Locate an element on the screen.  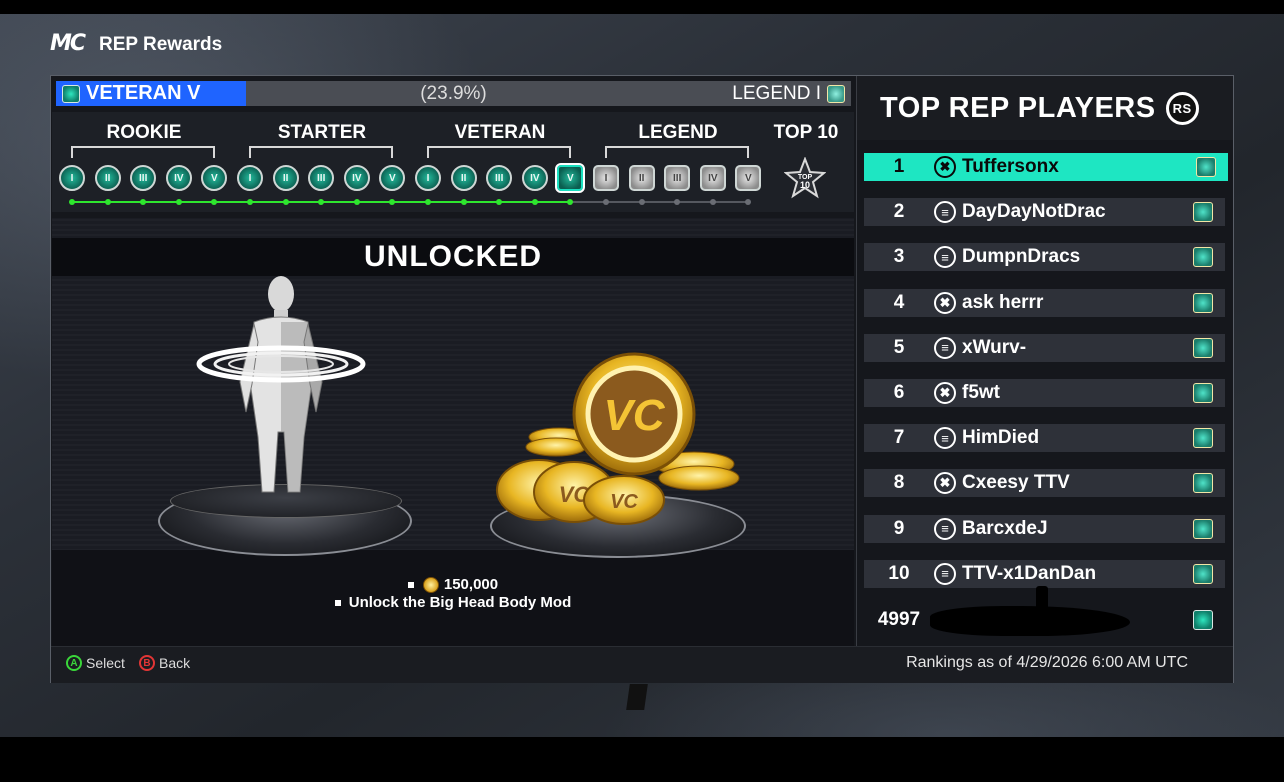
tier-badge-veteran-2: II is located at coordinates (463, 178).